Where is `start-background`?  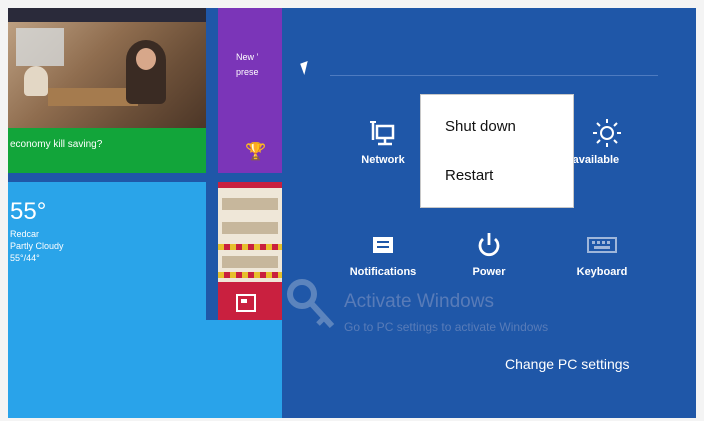 start-background is located at coordinates (145, 369).